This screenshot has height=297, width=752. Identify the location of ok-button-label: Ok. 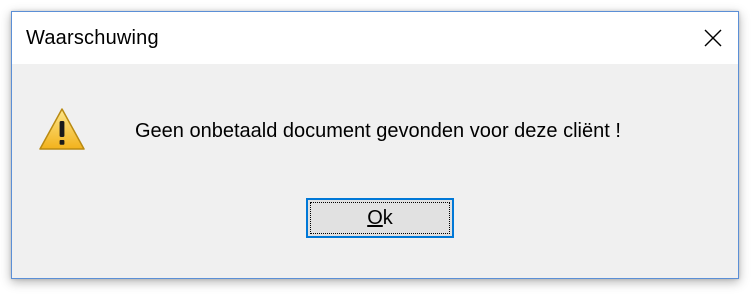
(380, 218).